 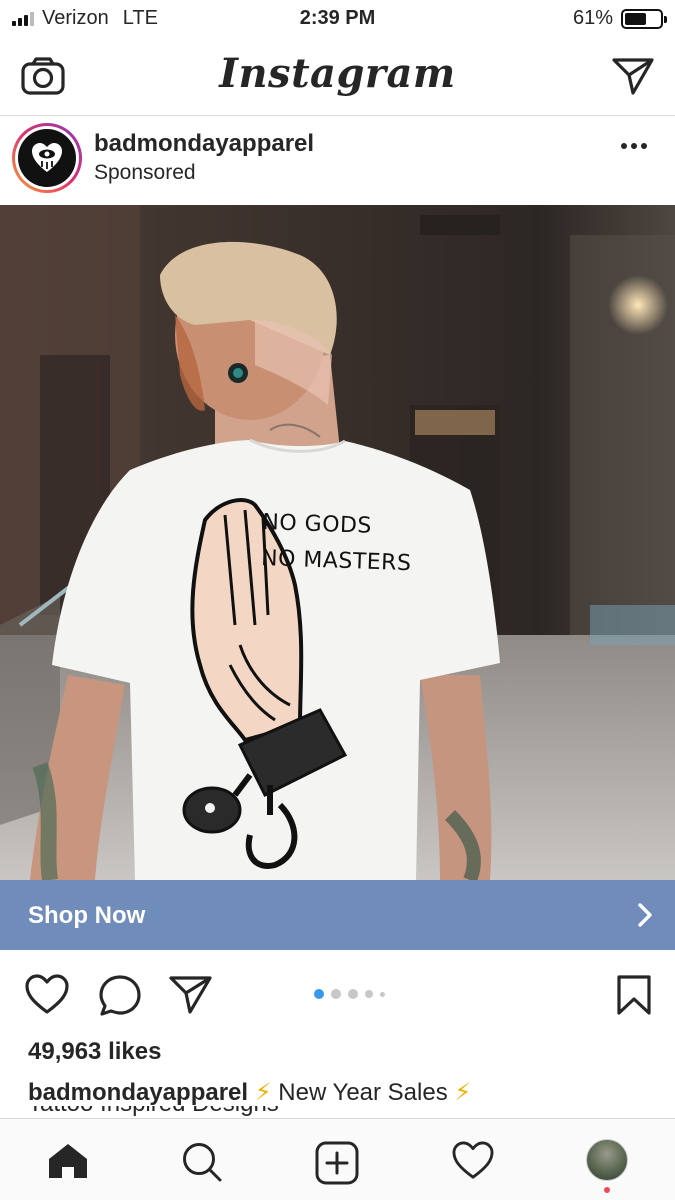 I want to click on carousel-indicator, so click(x=349, y=994).